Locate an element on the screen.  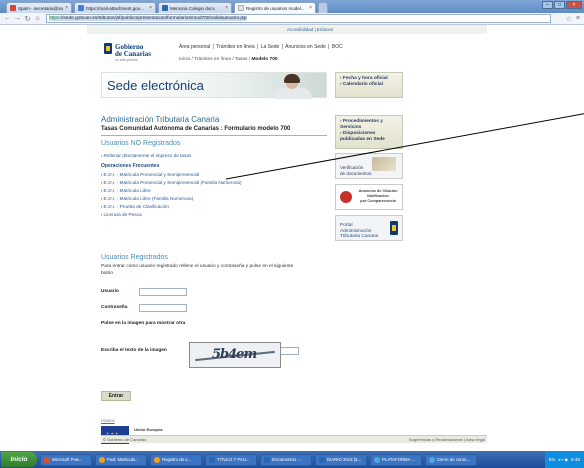
pen-icon is located at coordinates (384, 164).